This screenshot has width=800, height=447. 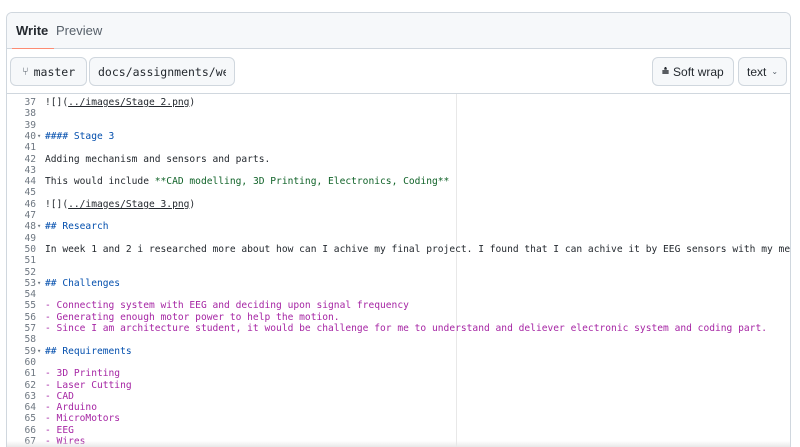 What do you see at coordinates (30, 204) in the screenshot?
I see `line-number: 46` at bounding box center [30, 204].